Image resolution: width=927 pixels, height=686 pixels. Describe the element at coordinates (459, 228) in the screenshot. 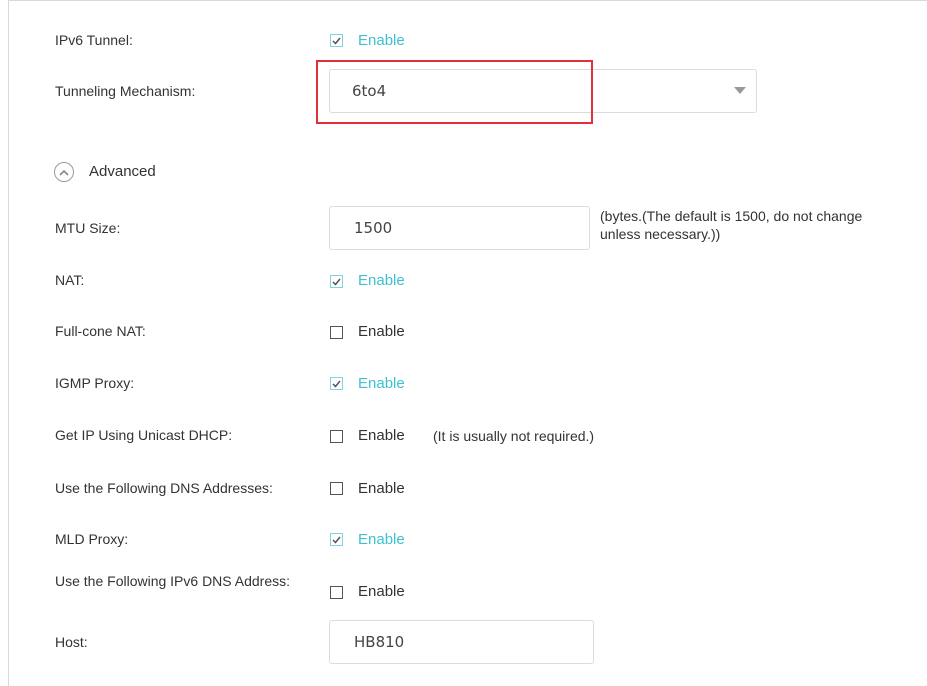

I see `mtu-size-input: 1500` at that location.